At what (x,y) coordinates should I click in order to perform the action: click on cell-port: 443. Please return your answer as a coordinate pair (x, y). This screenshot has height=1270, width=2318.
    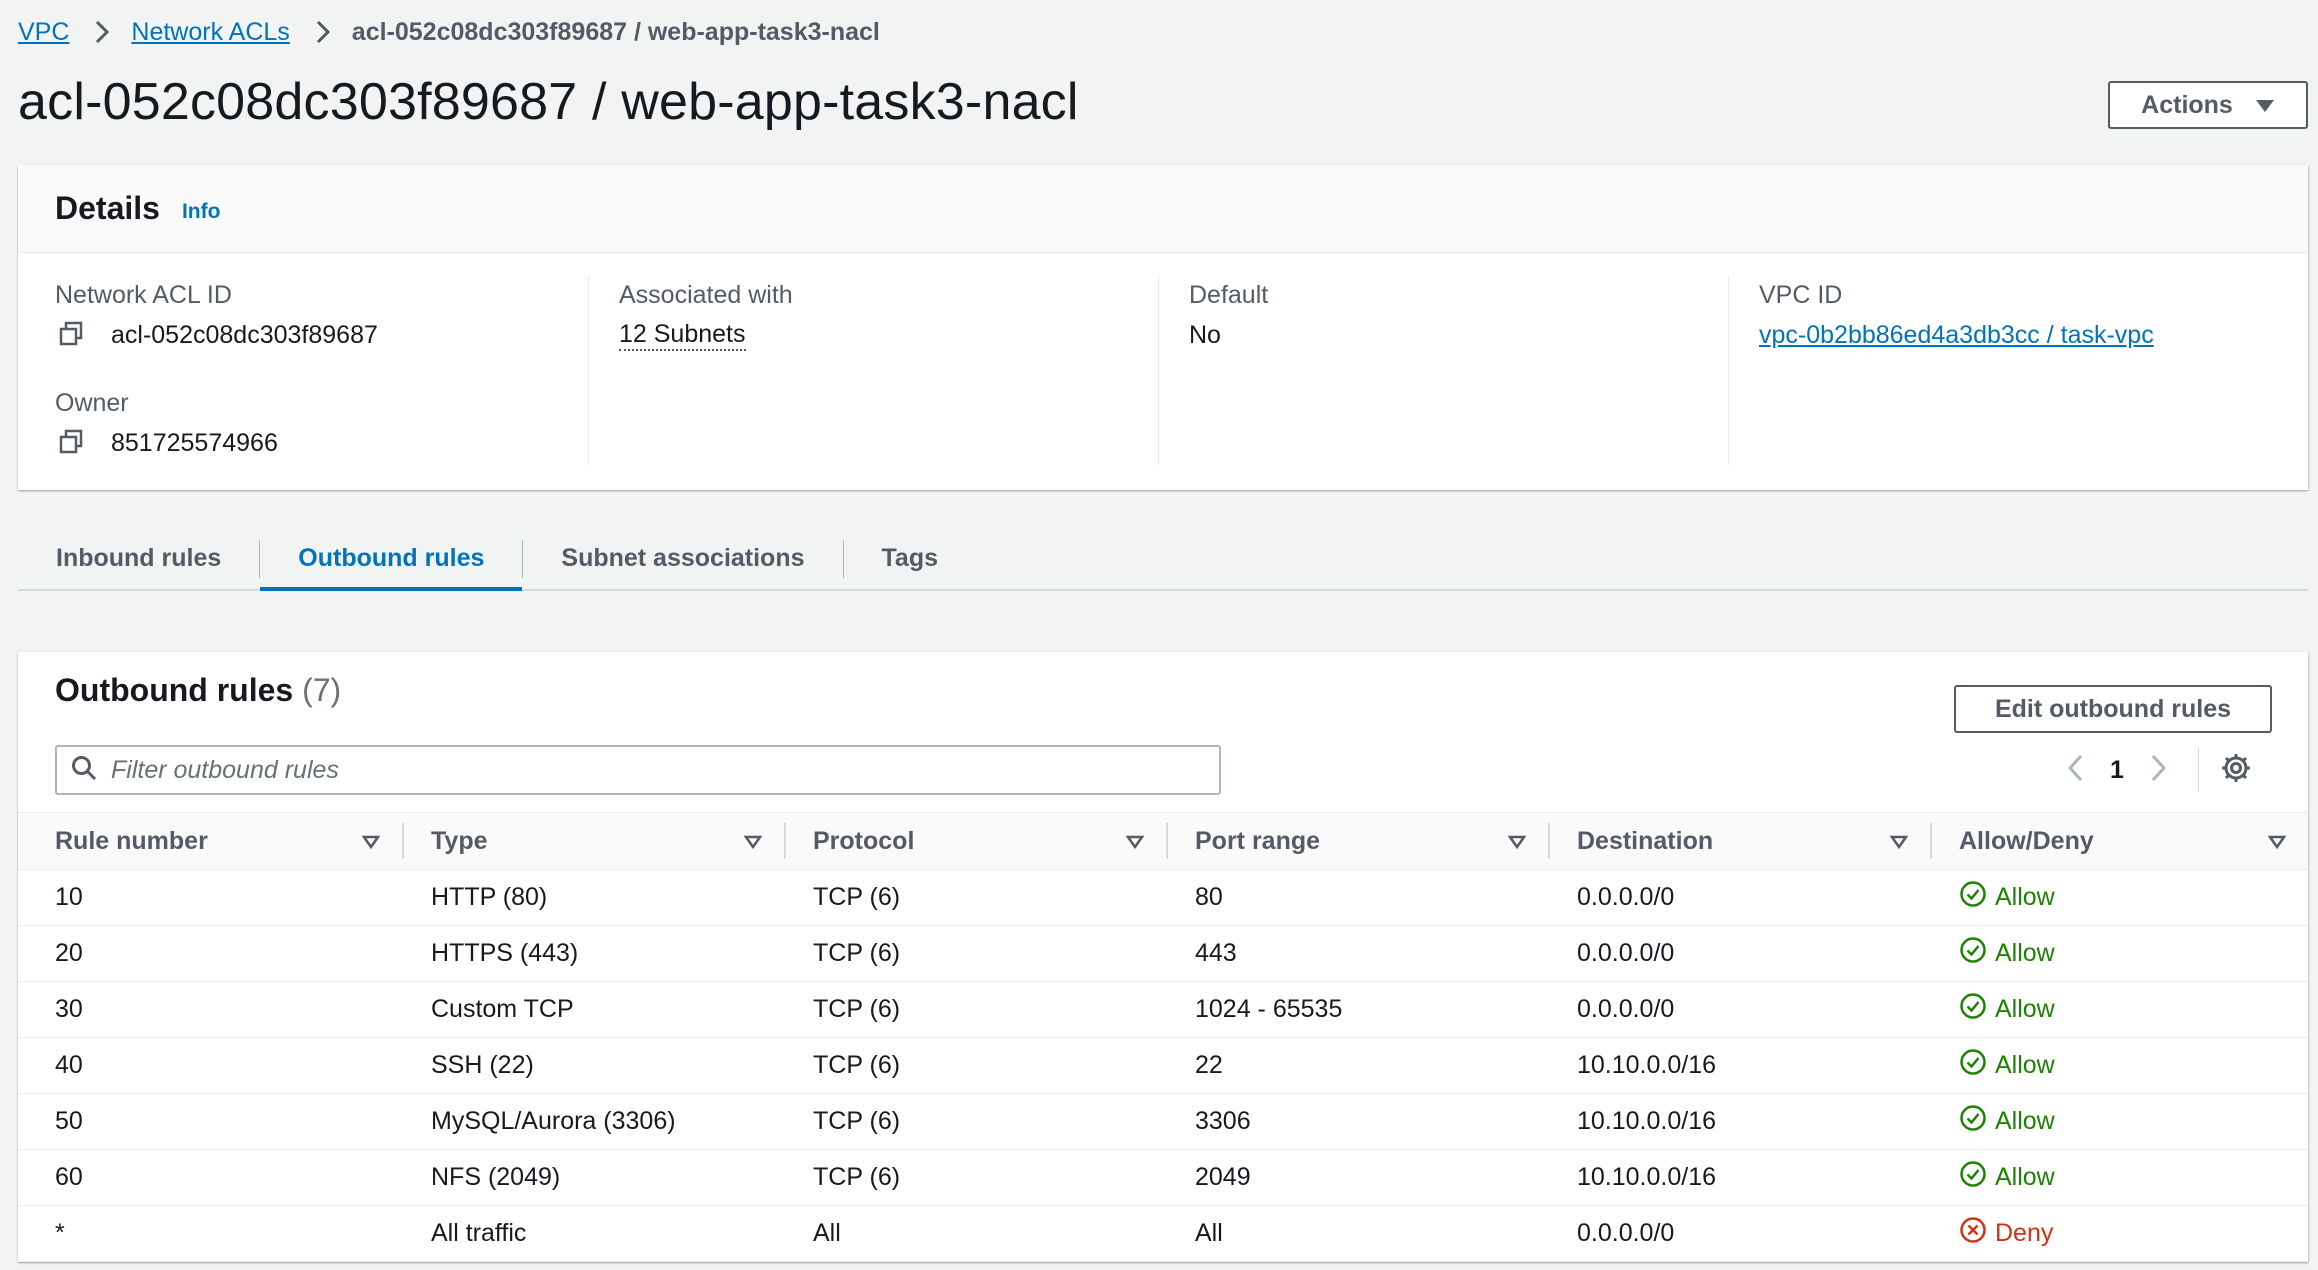
    Looking at the image, I should click on (1357, 953).